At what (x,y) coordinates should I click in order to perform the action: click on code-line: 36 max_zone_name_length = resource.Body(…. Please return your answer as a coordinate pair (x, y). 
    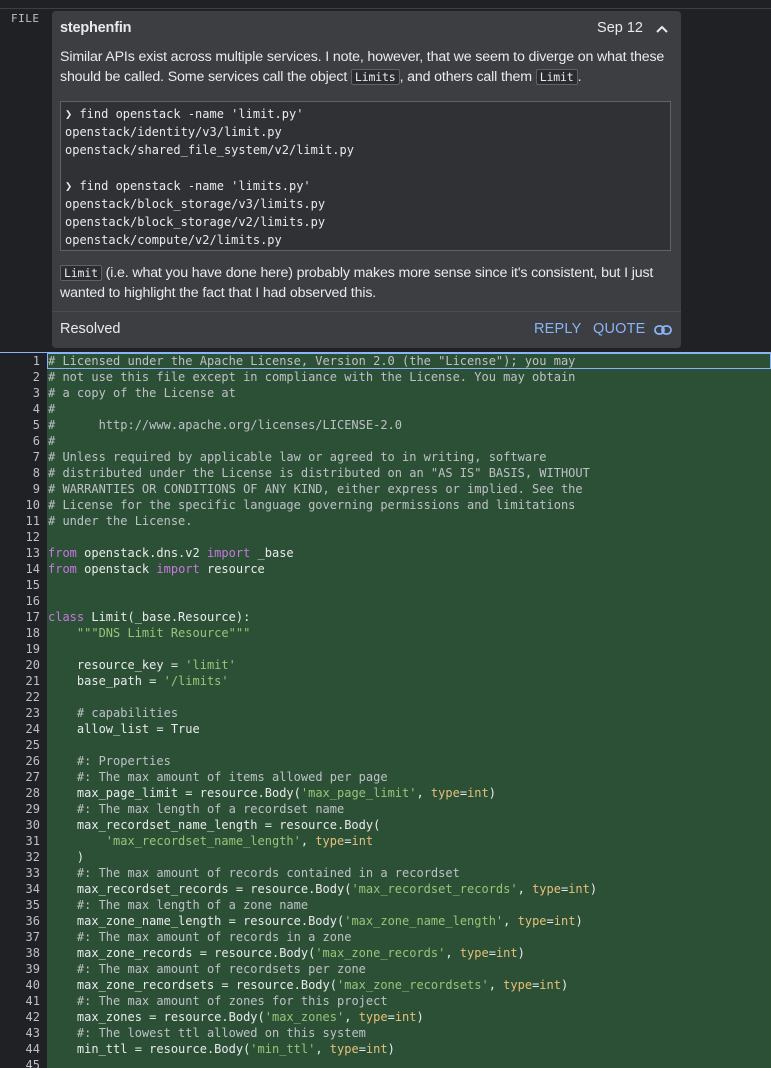
    Looking at the image, I should click on (385, 921).